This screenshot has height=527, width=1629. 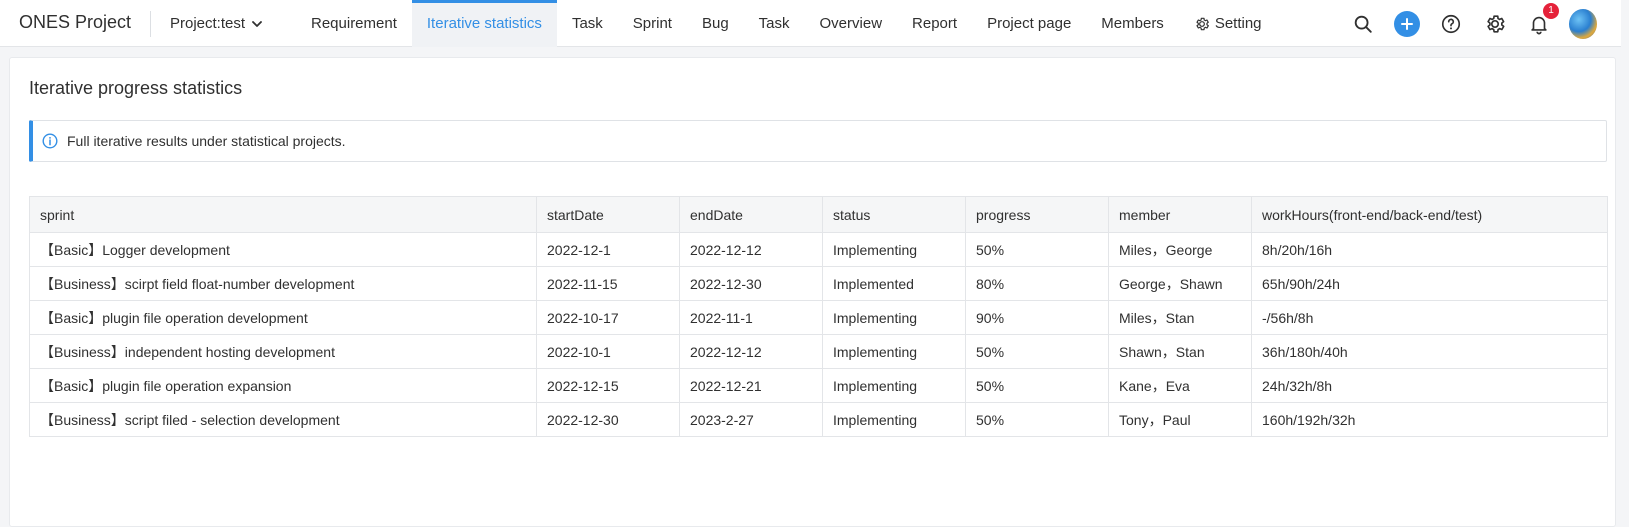 What do you see at coordinates (1429, 283) in the screenshot?
I see `cell-work-hours: 65h/90h/24h` at bounding box center [1429, 283].